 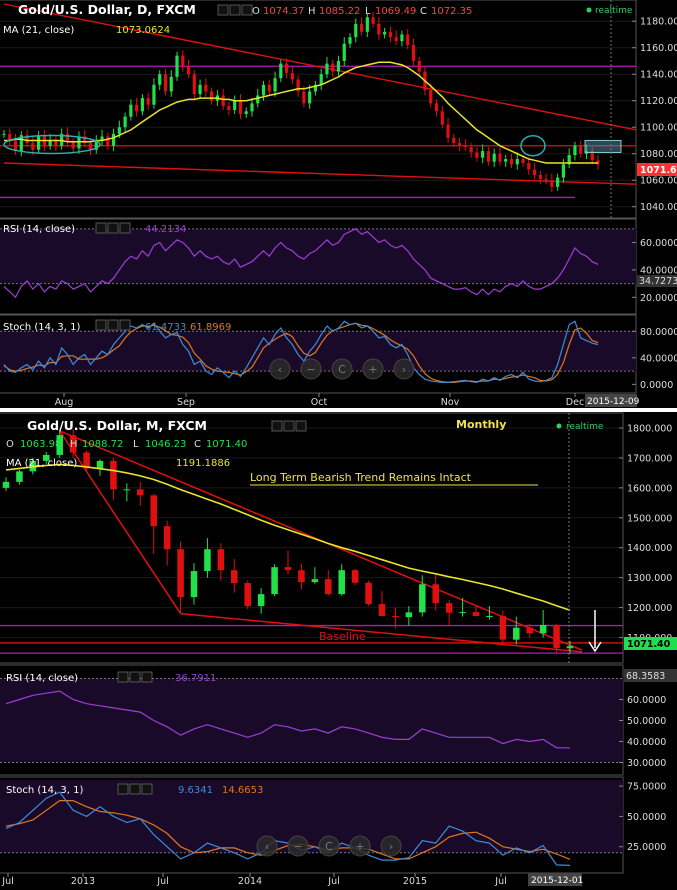 What do you see at coordinates (319, 402) in the screenshot?
I see `daily-xtick-label-2: Oct` at bounding box center [319, 402].